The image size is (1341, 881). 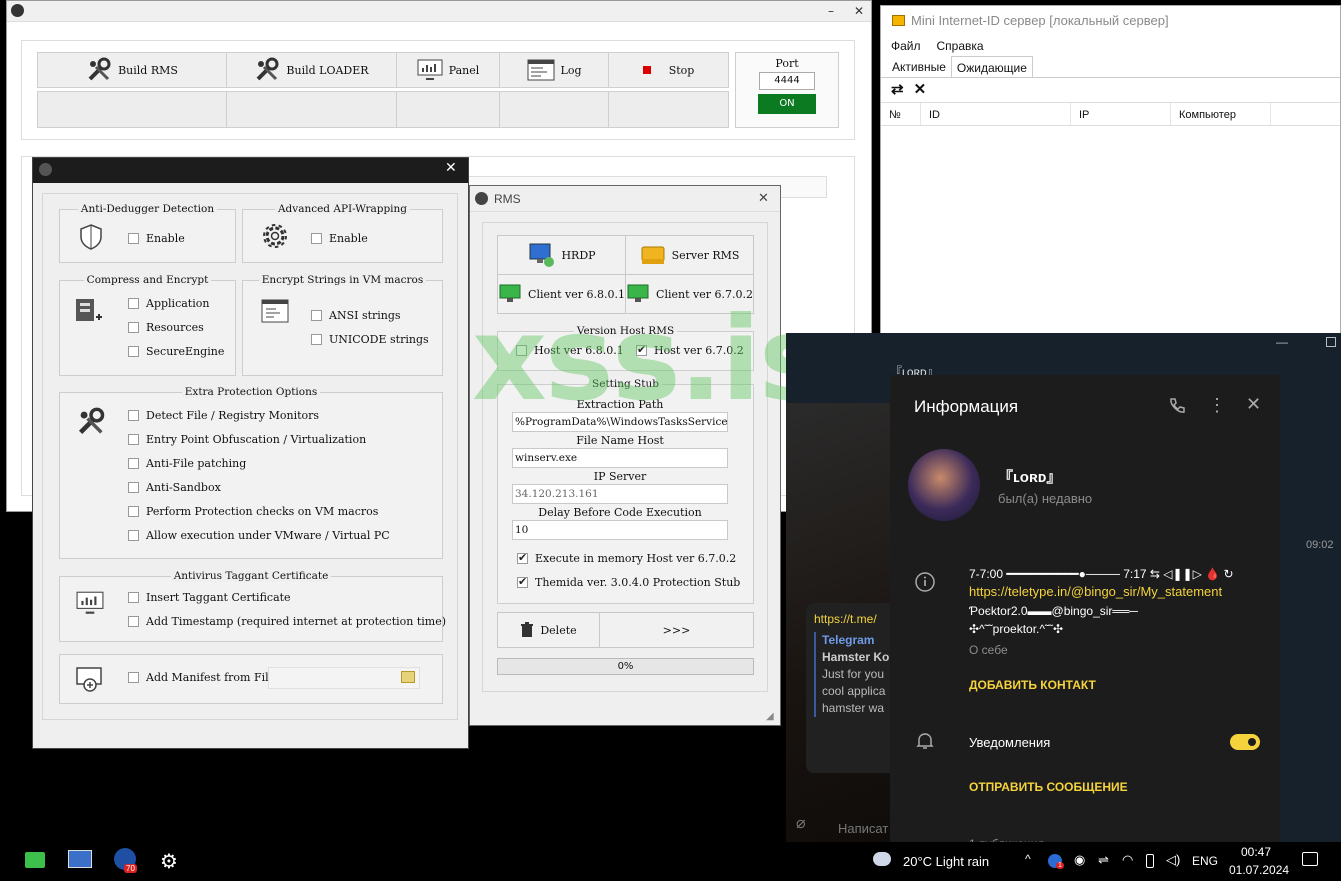 What do you see at coordinates (991, 66) in the screenshot?
I see `tab-pending: Ожидающие` at bounding box center [991, 66].